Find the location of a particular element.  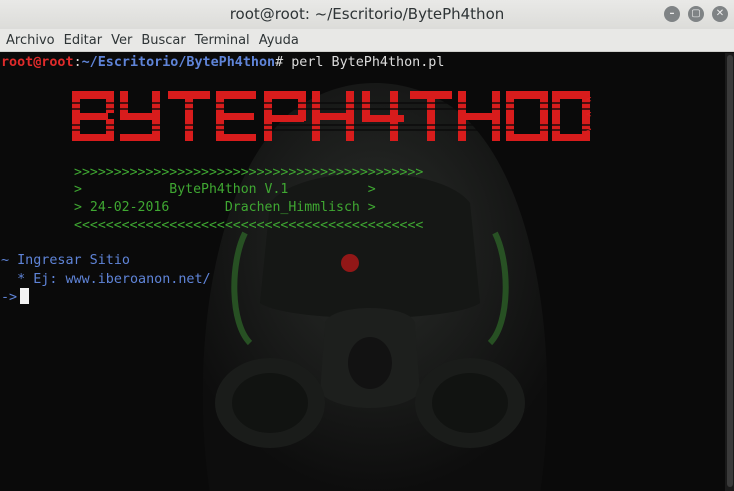

prompt-path: ~/Escritorio/BytePh4thon is located at coordinates (178, 62).